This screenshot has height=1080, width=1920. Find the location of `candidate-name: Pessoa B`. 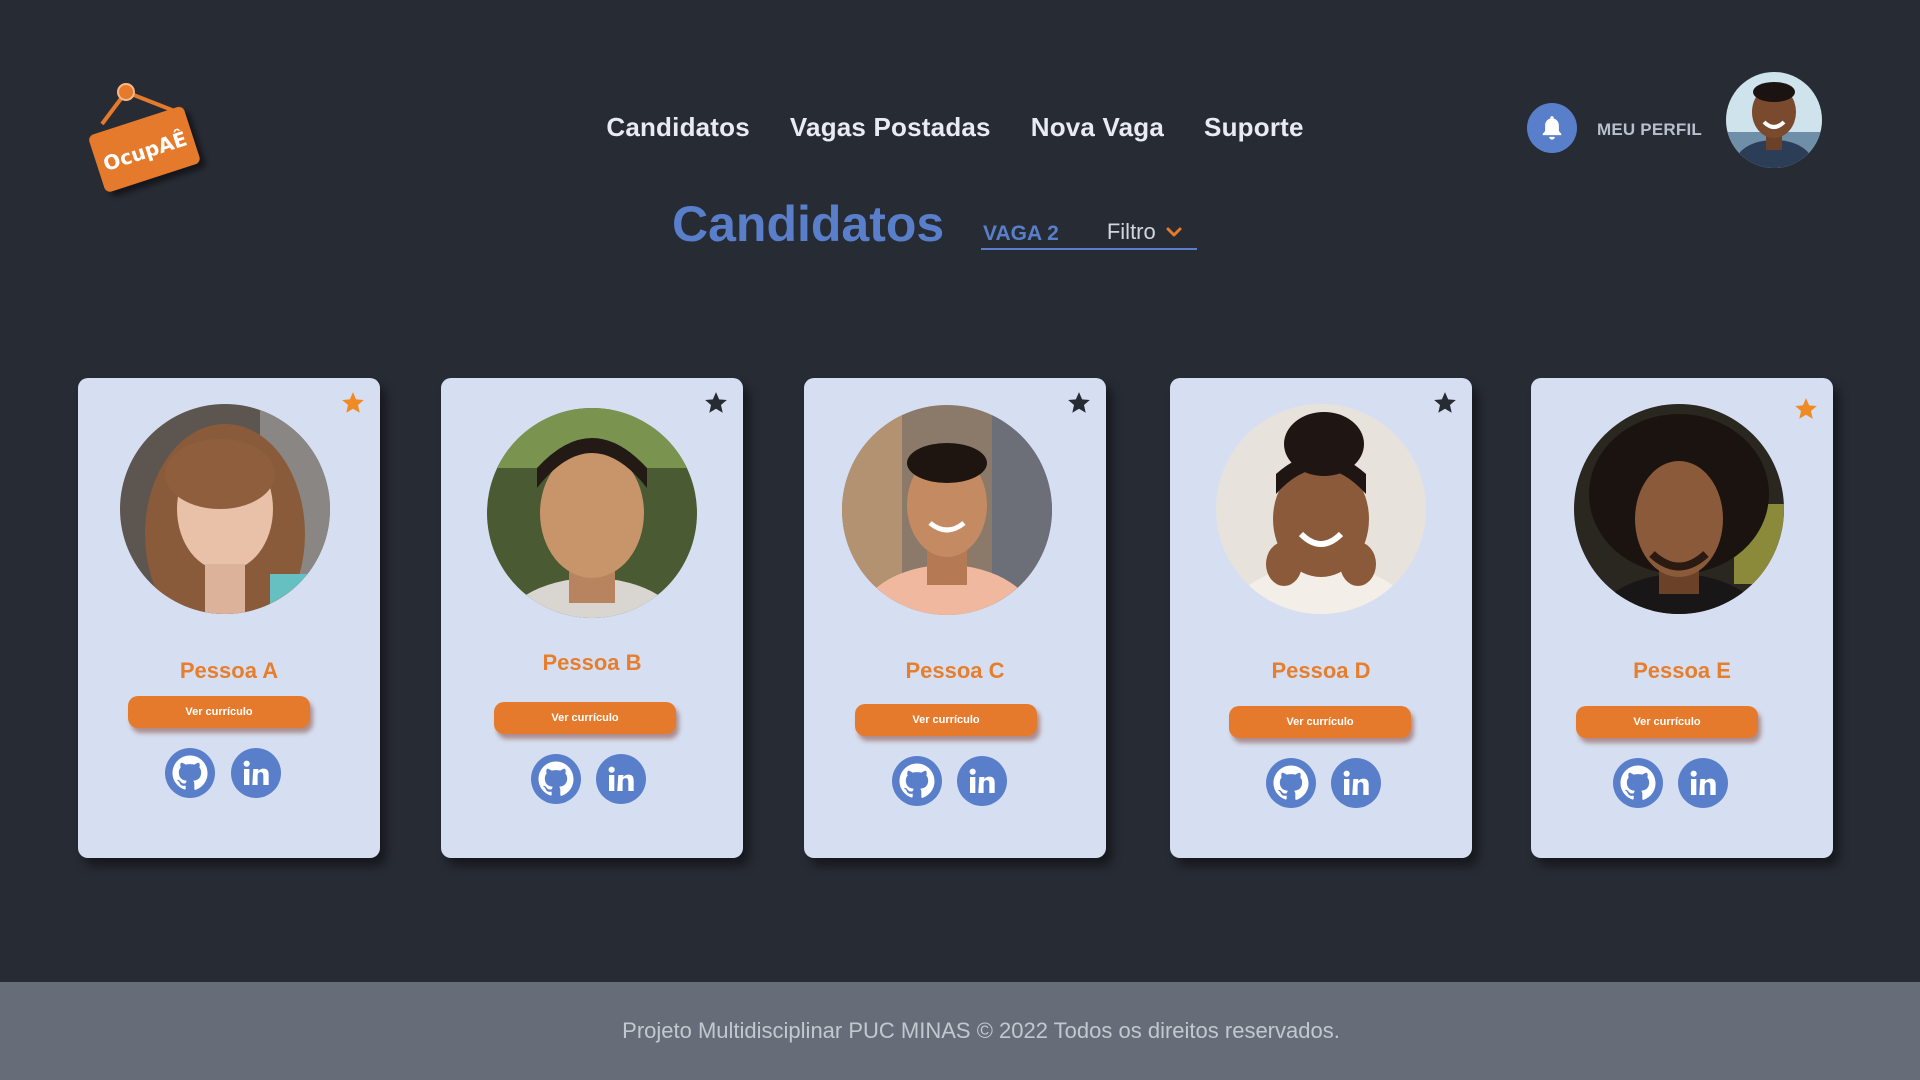

candidate-name: Pessoa B is located at coordinates (592, 662).